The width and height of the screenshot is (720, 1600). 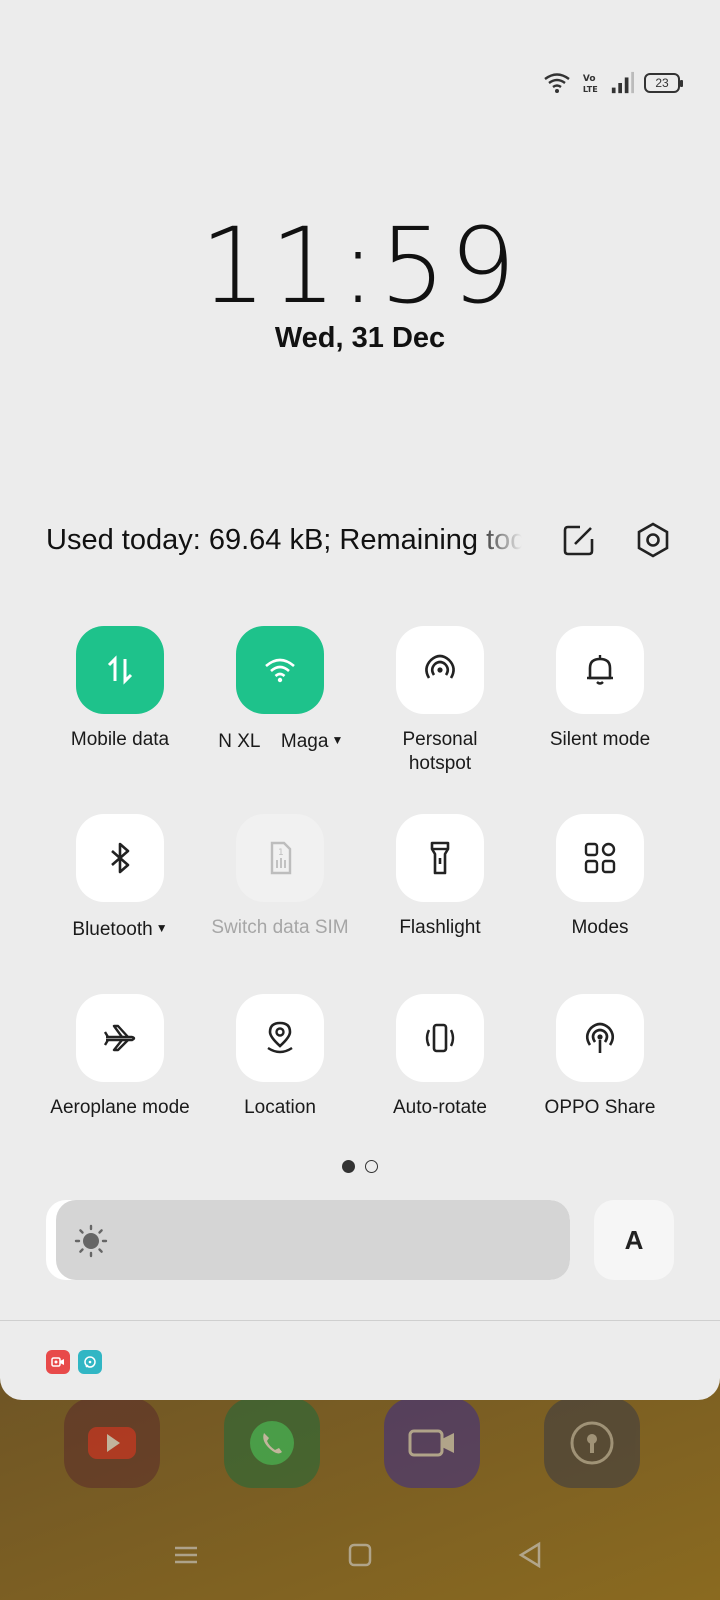 I want to click on tile-label-modes: Modes, so click(x=600, y=927).